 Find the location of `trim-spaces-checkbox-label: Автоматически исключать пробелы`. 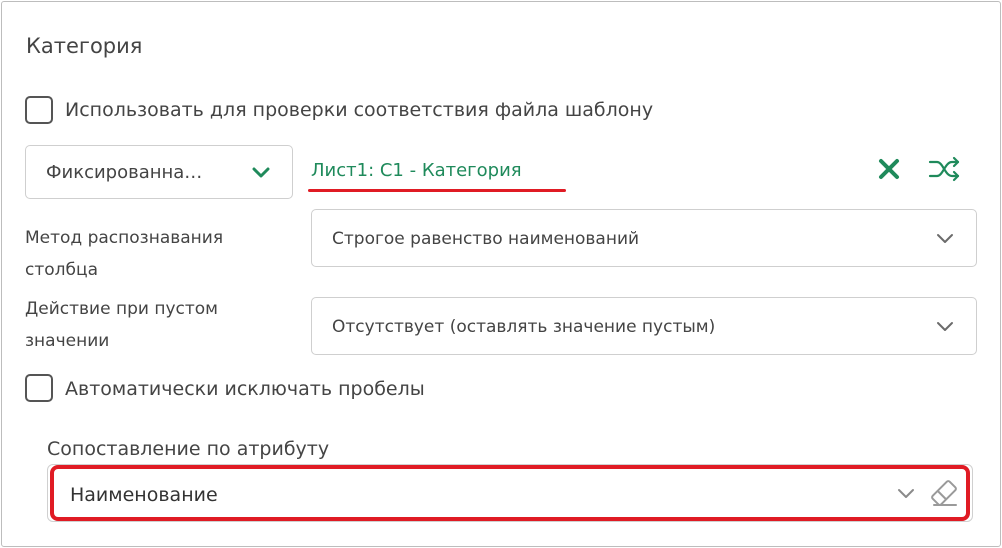

trim-spaces-checkbox-label: Автоматически исключать пробелы is located at coordinates (245, 389).